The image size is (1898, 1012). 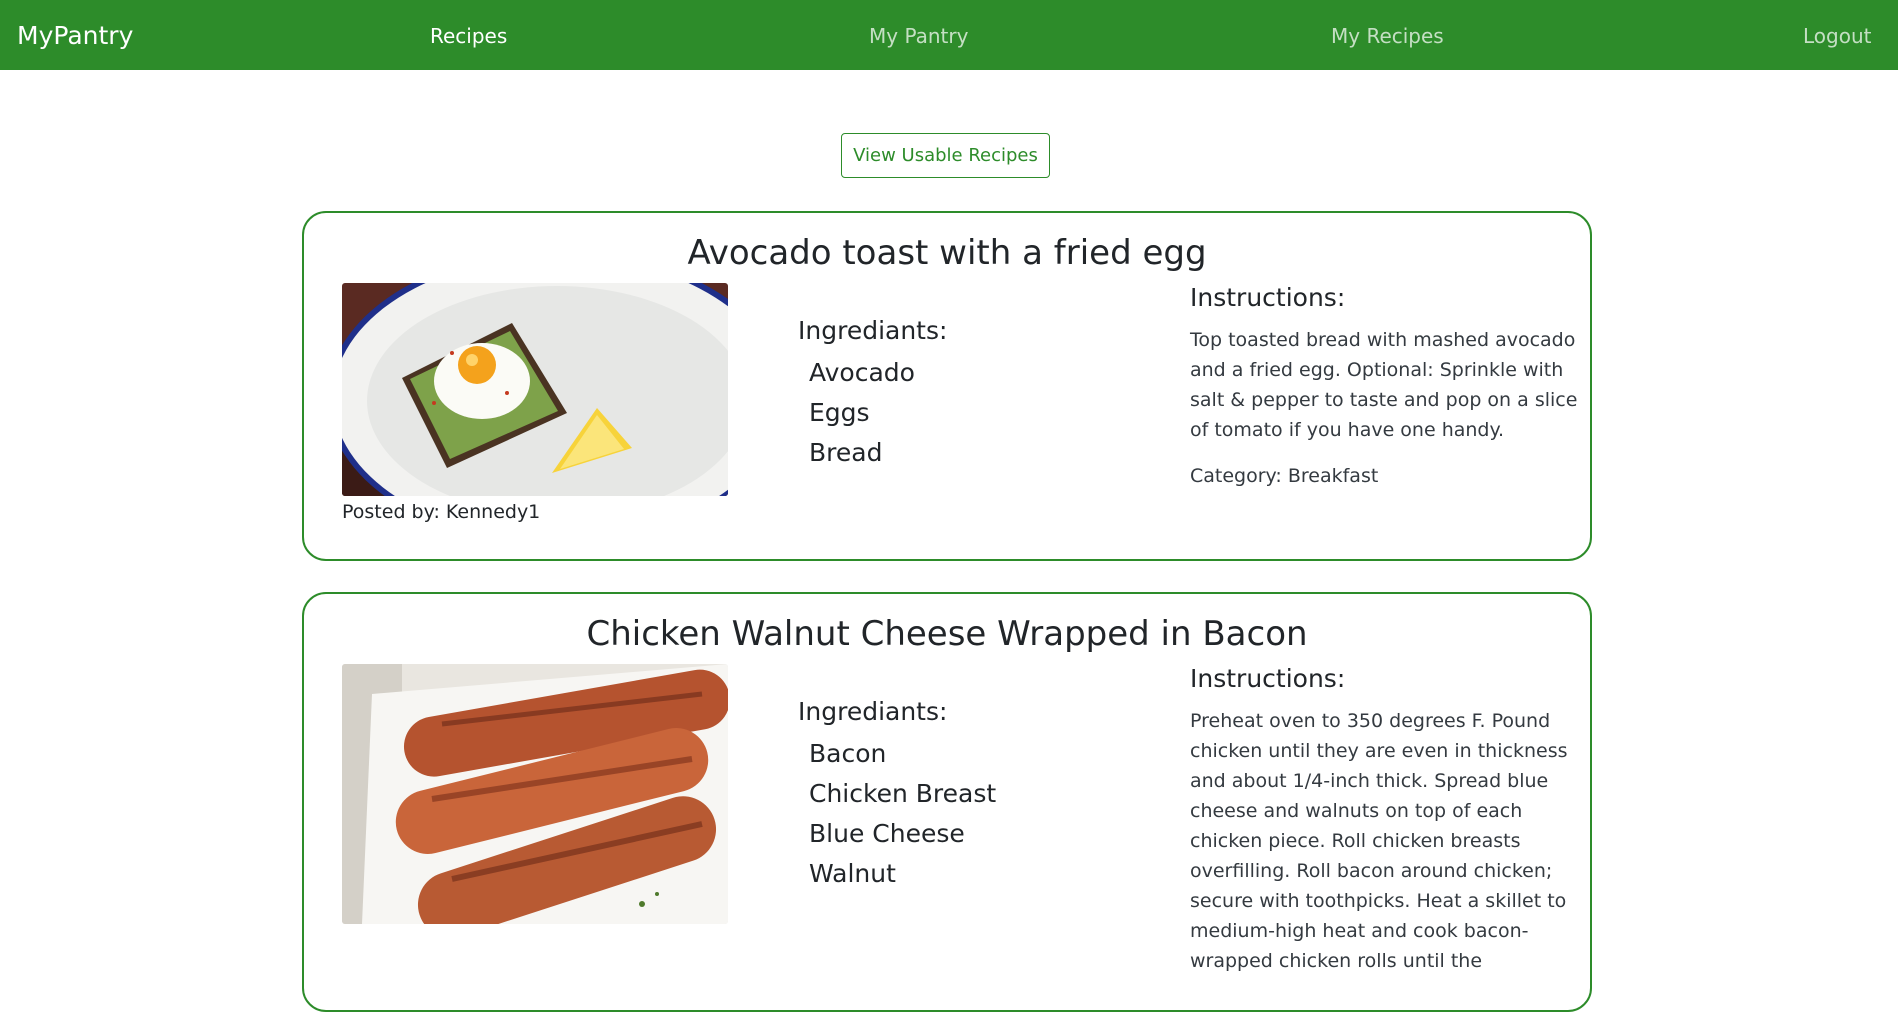 What do you see at coordinates (1284, 476) in the screenshot?
I see `recipe-category: Category: Breakfast` at bounding box center [1284, 476].